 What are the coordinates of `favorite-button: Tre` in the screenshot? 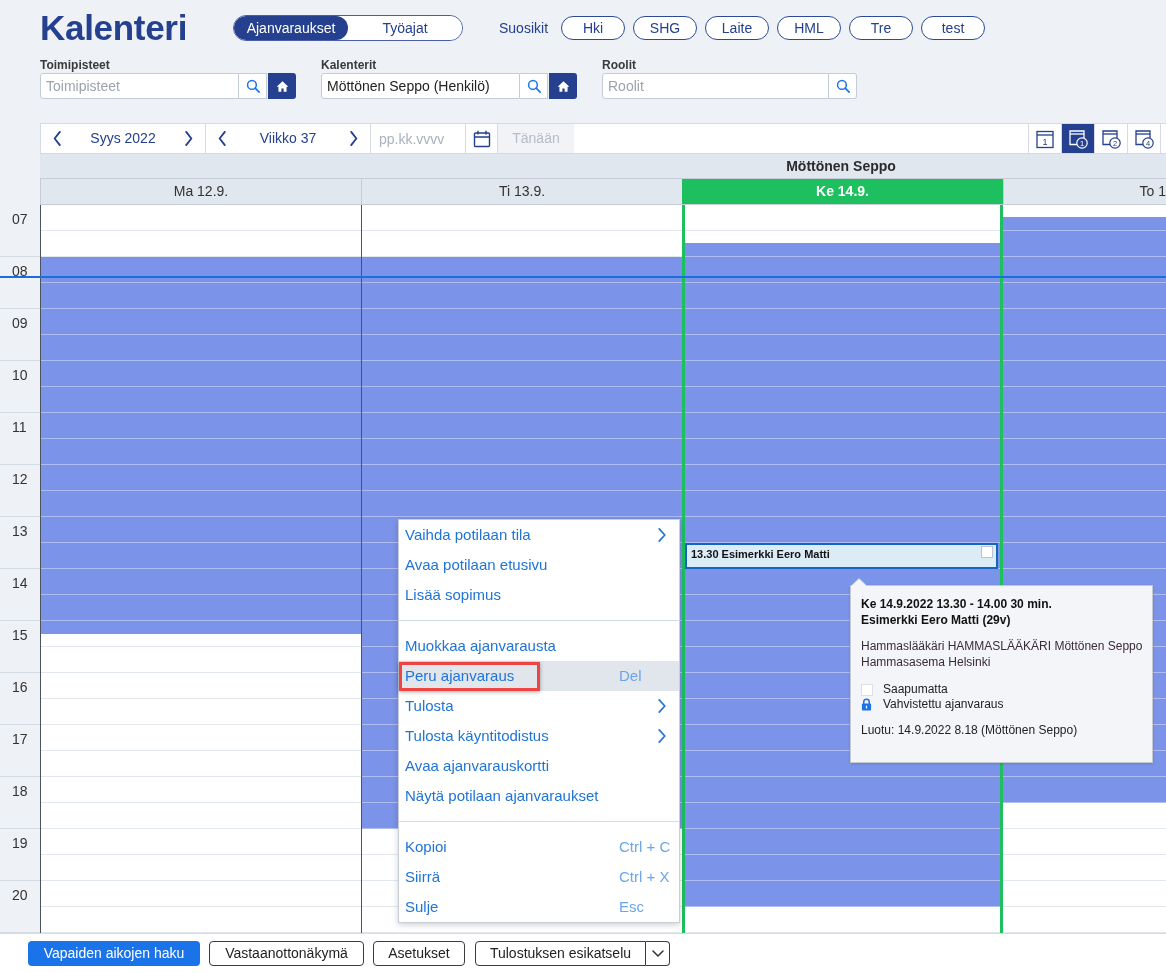 It's located at (881, 28).